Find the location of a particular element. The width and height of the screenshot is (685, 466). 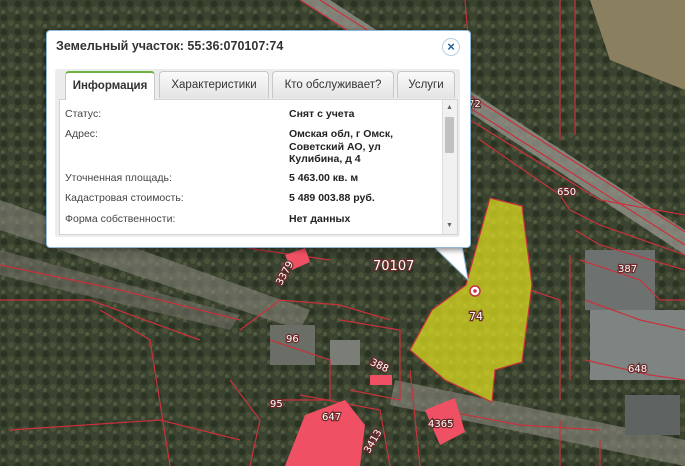

row-label: Уточненная площадь: is located at coordinates (118, 178).